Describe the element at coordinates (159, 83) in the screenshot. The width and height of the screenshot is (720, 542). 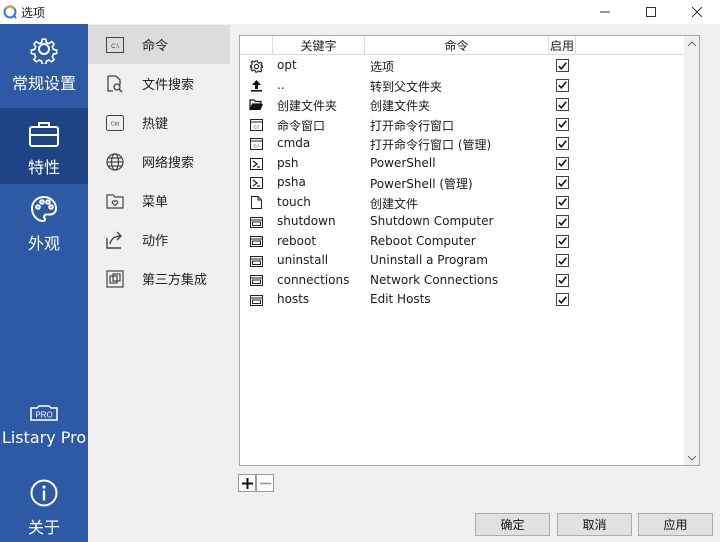
I see `subnav-item-file-search: 文件搜索` at that location.